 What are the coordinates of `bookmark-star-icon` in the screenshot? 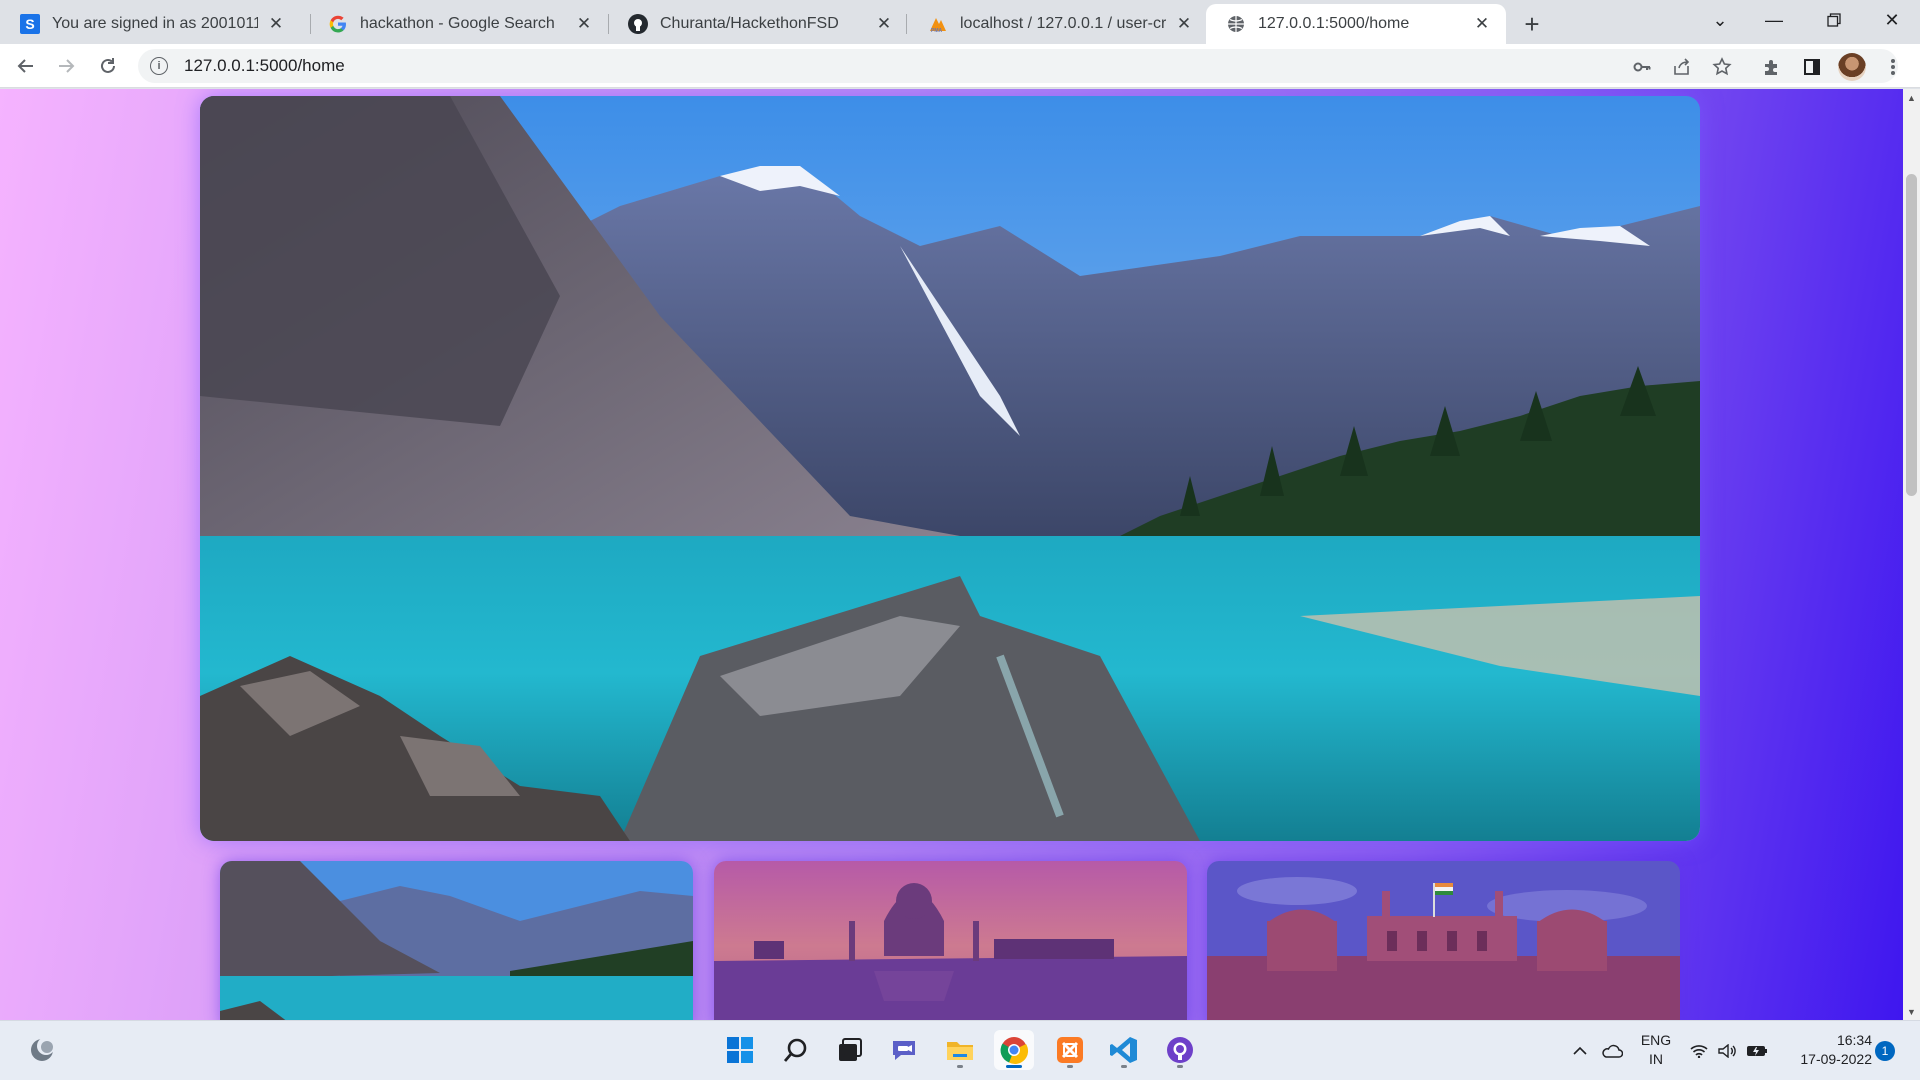 It's located at (1722, 67).